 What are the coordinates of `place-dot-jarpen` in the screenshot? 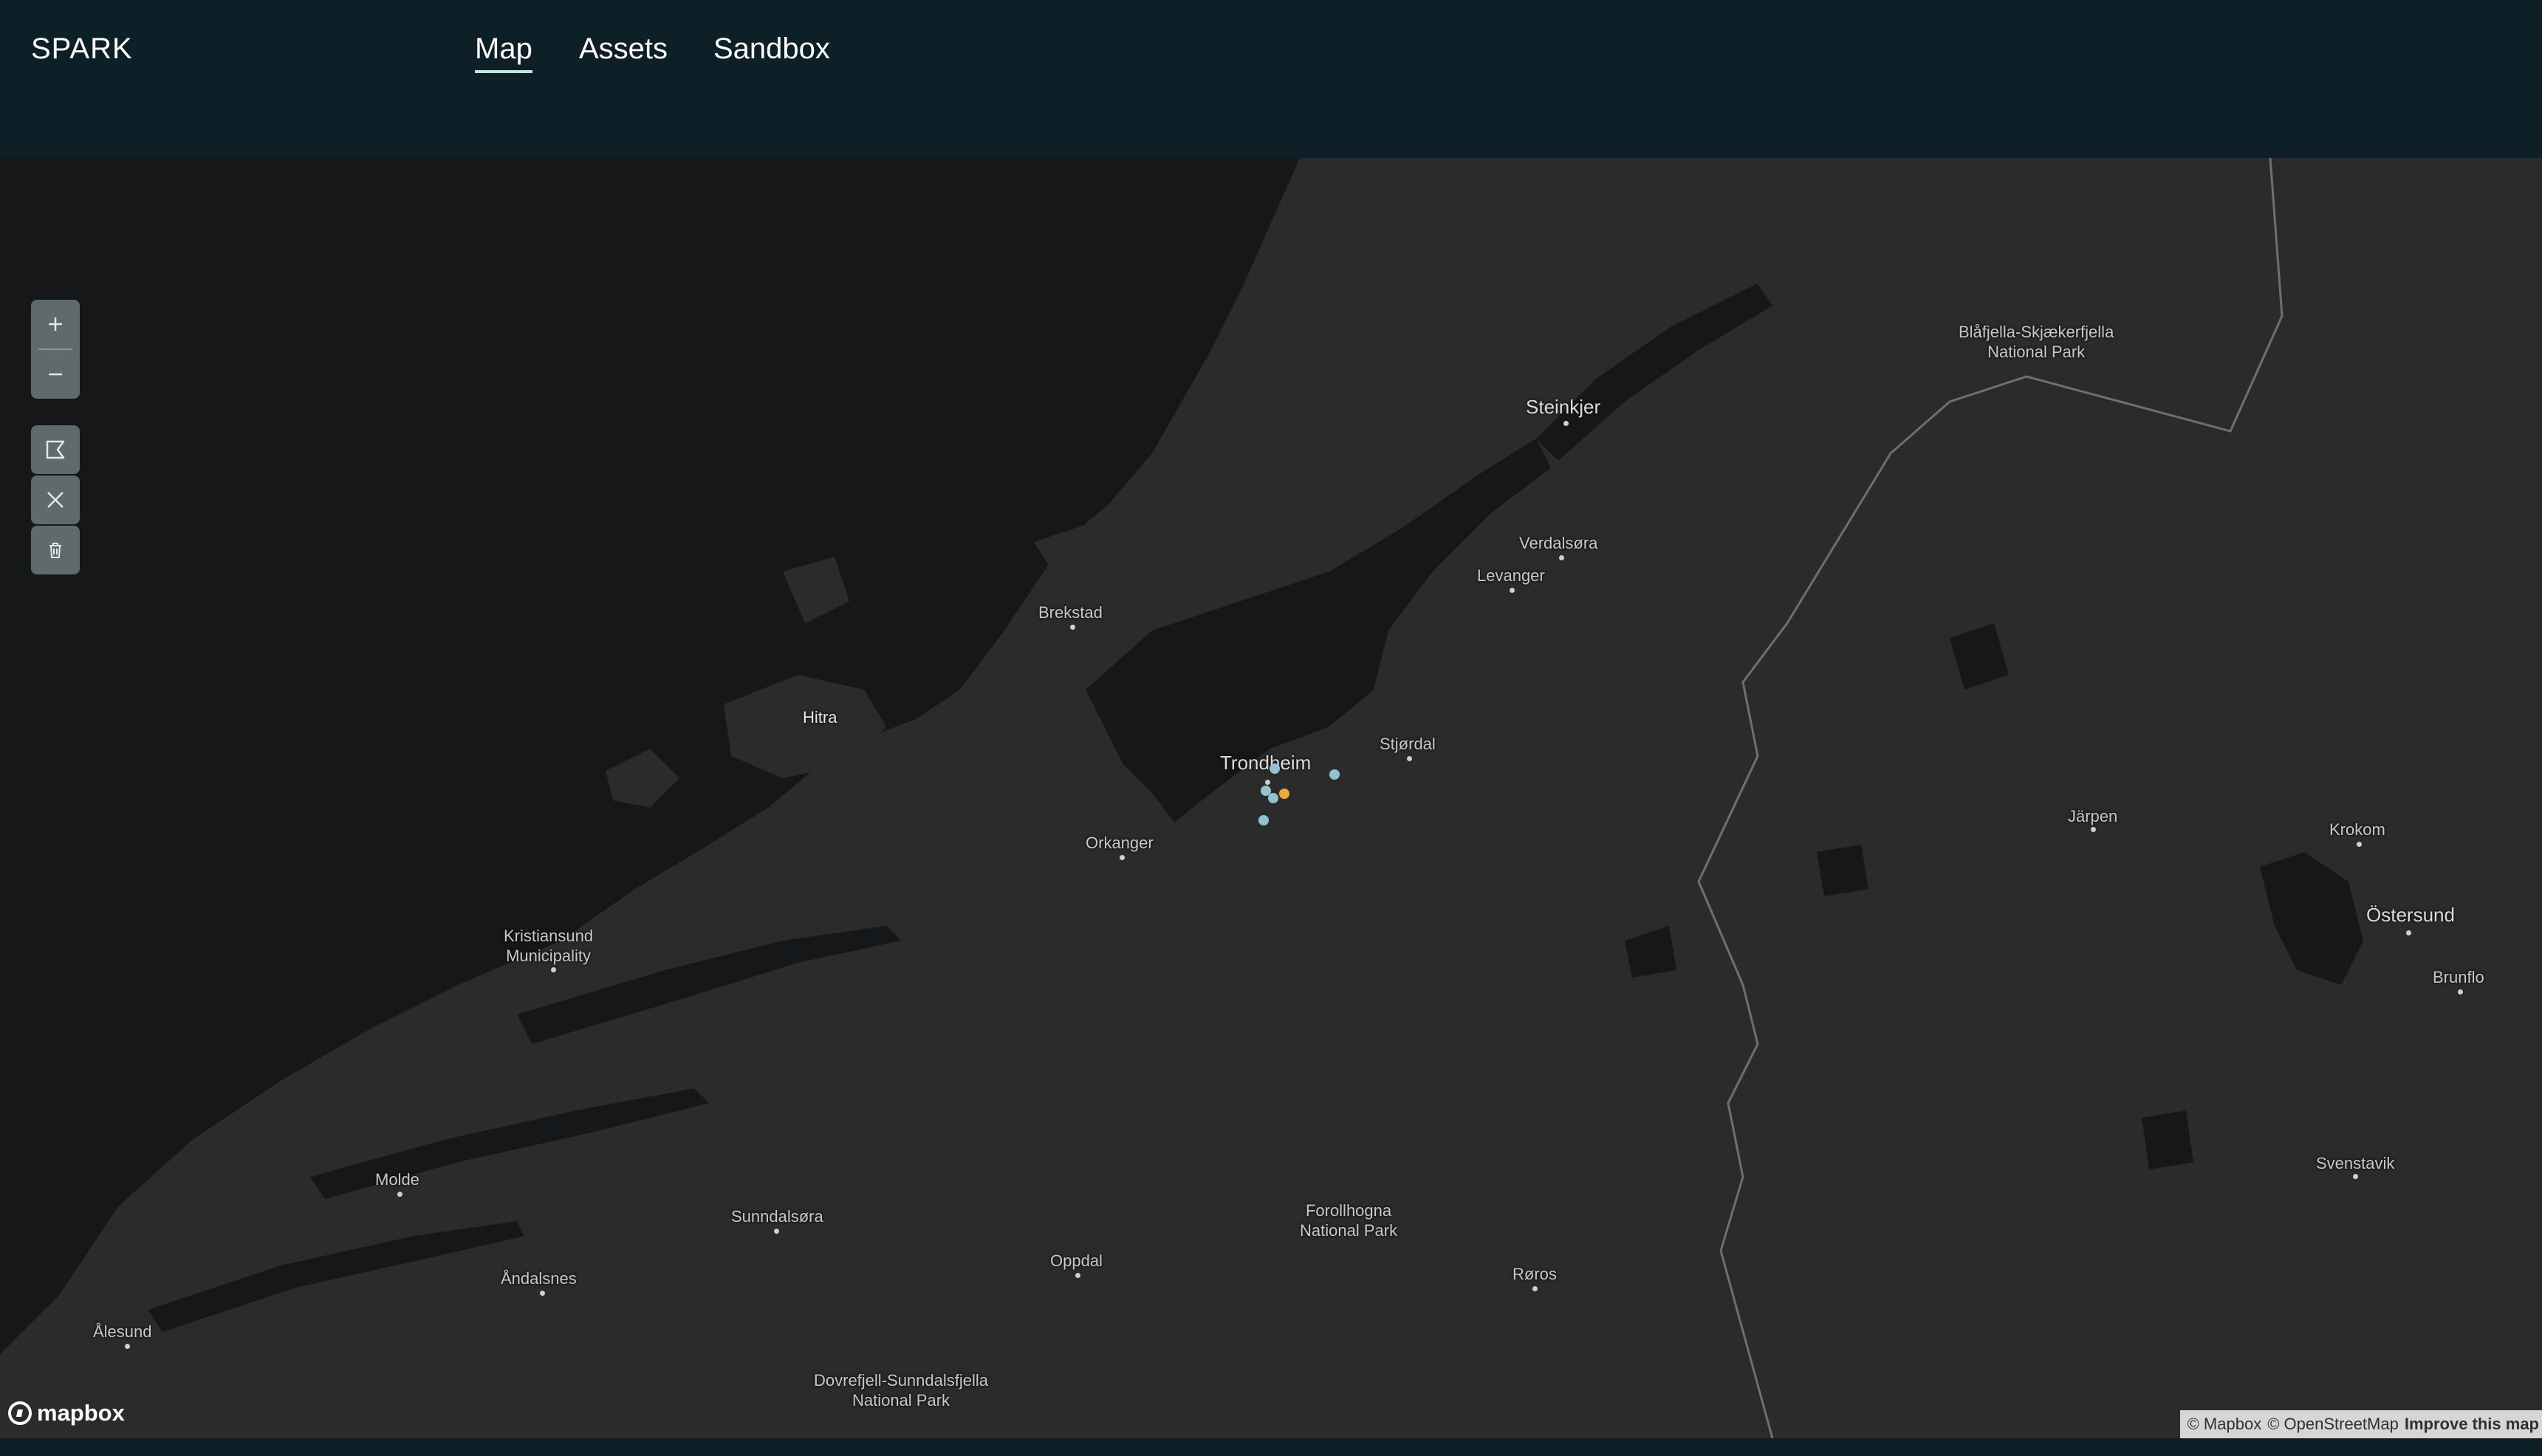 It's located at (2093, 829).